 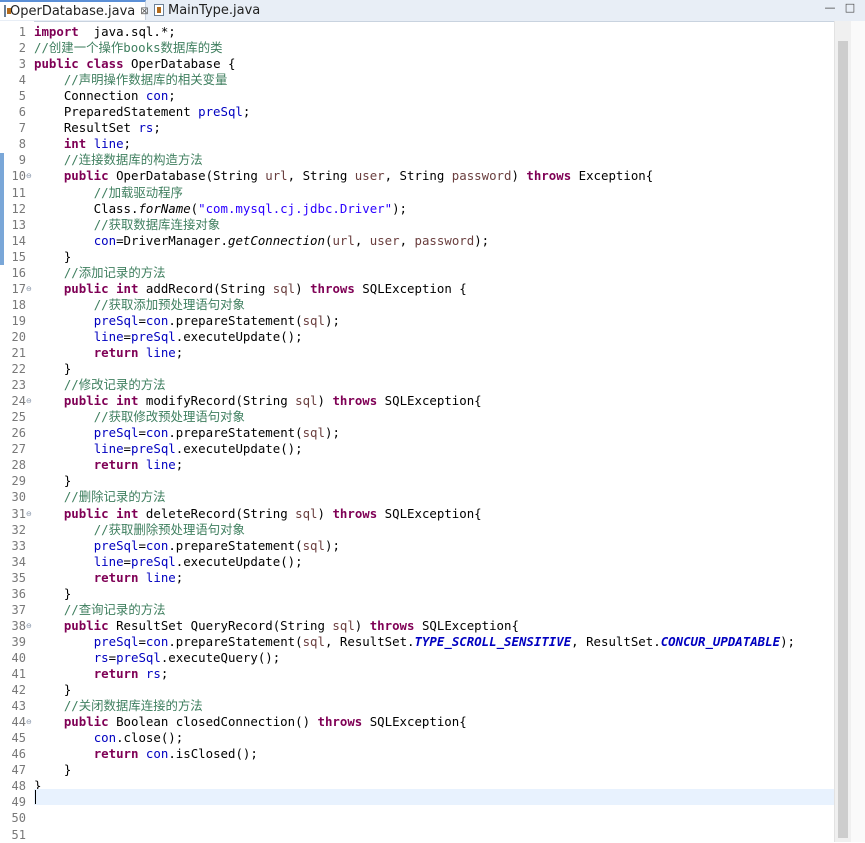 I want to click on line-number: 1, so click(x=22, y=32).